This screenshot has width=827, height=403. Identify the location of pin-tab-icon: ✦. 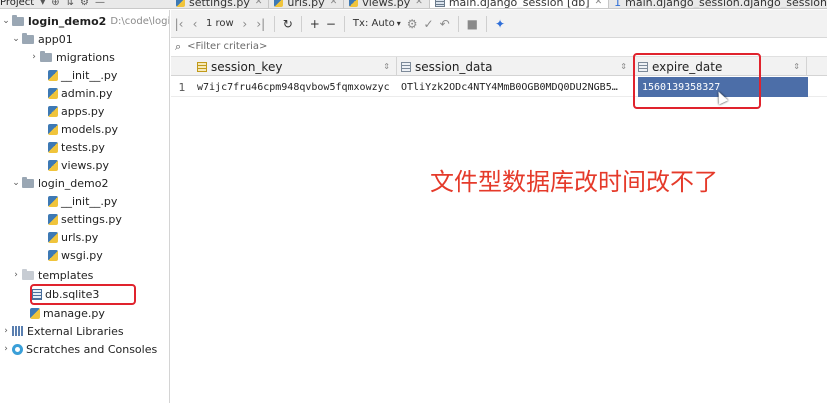
(500, 24).